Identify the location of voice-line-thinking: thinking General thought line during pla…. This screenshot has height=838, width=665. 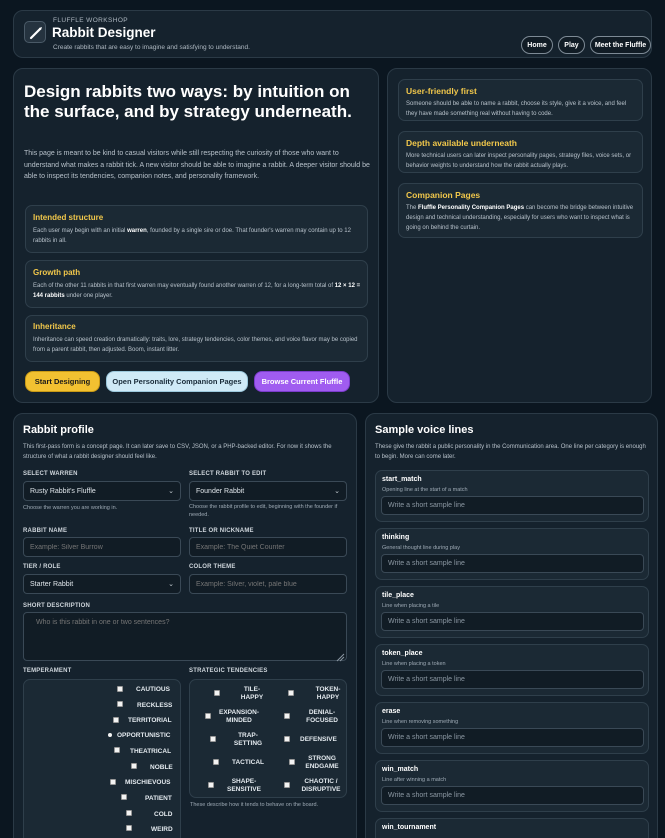
(512, 554).